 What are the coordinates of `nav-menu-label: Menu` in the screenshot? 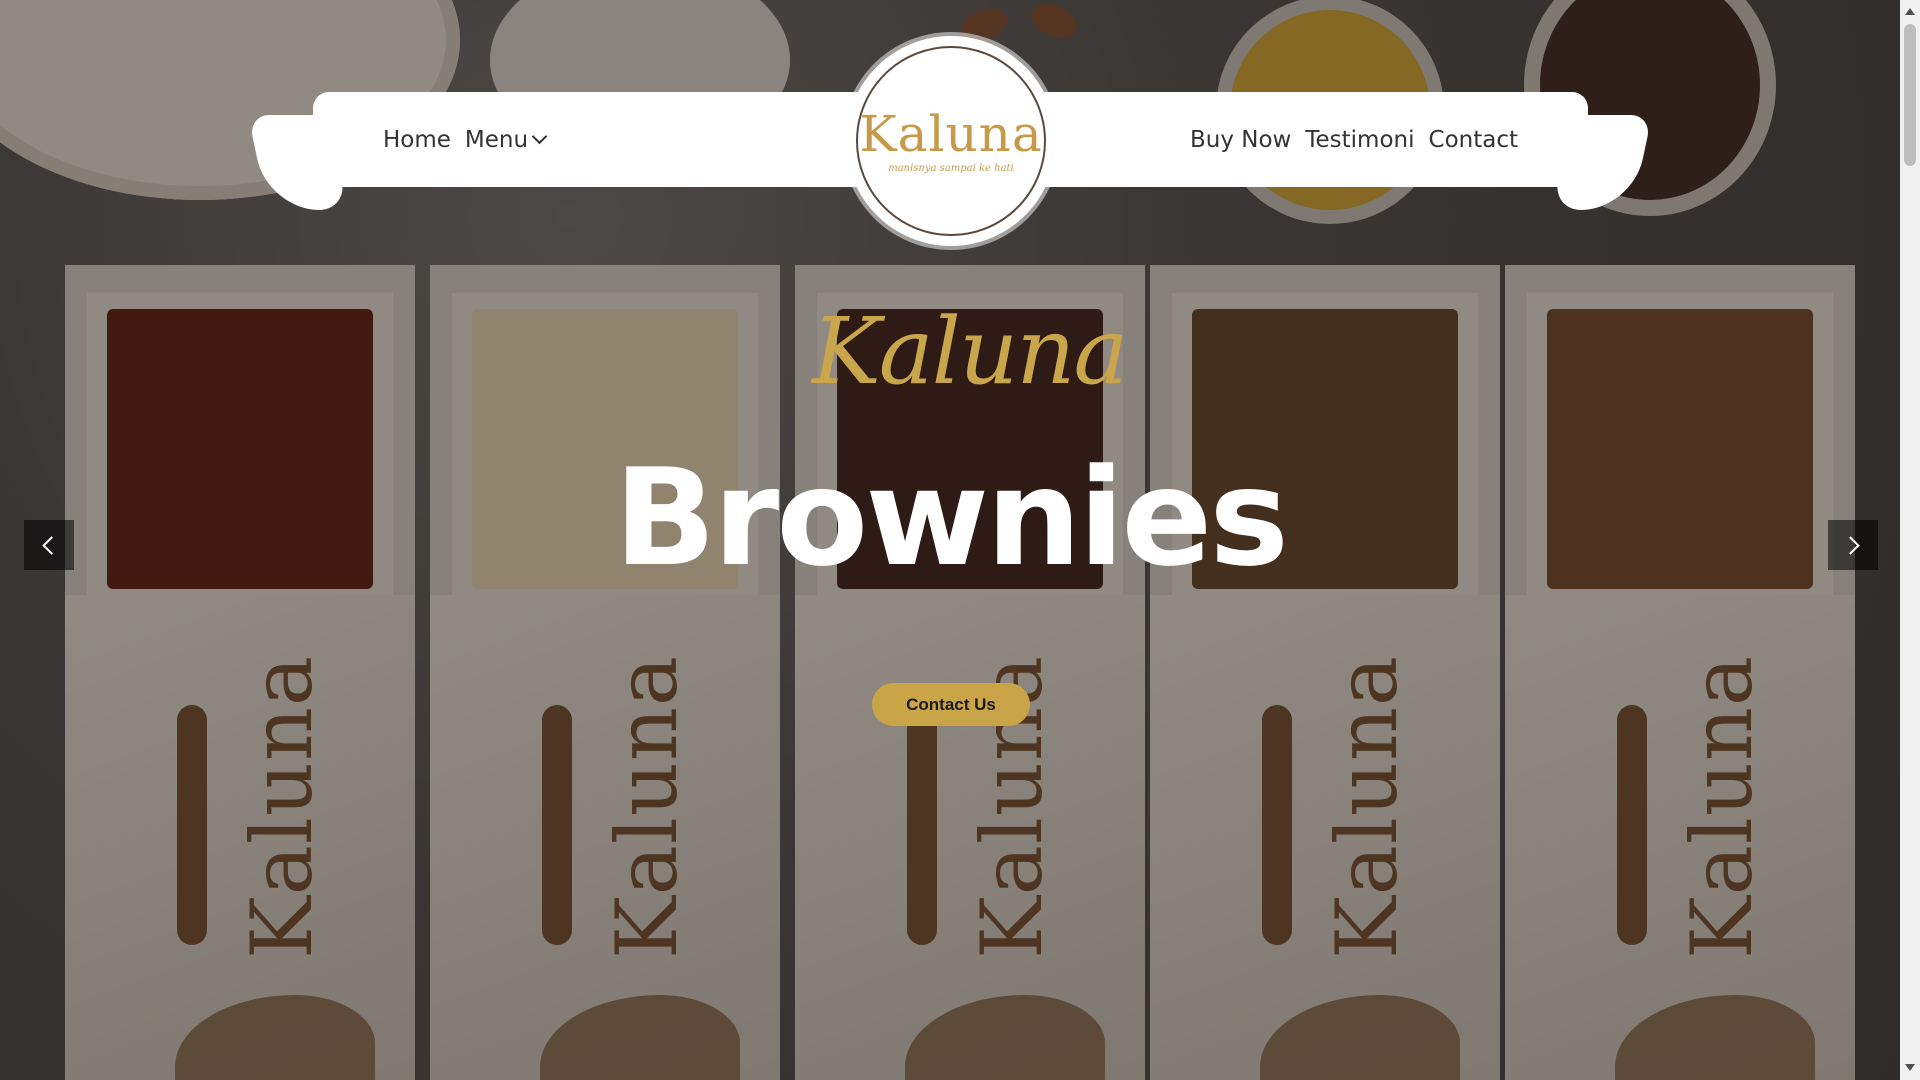 It's located at (496, 139).